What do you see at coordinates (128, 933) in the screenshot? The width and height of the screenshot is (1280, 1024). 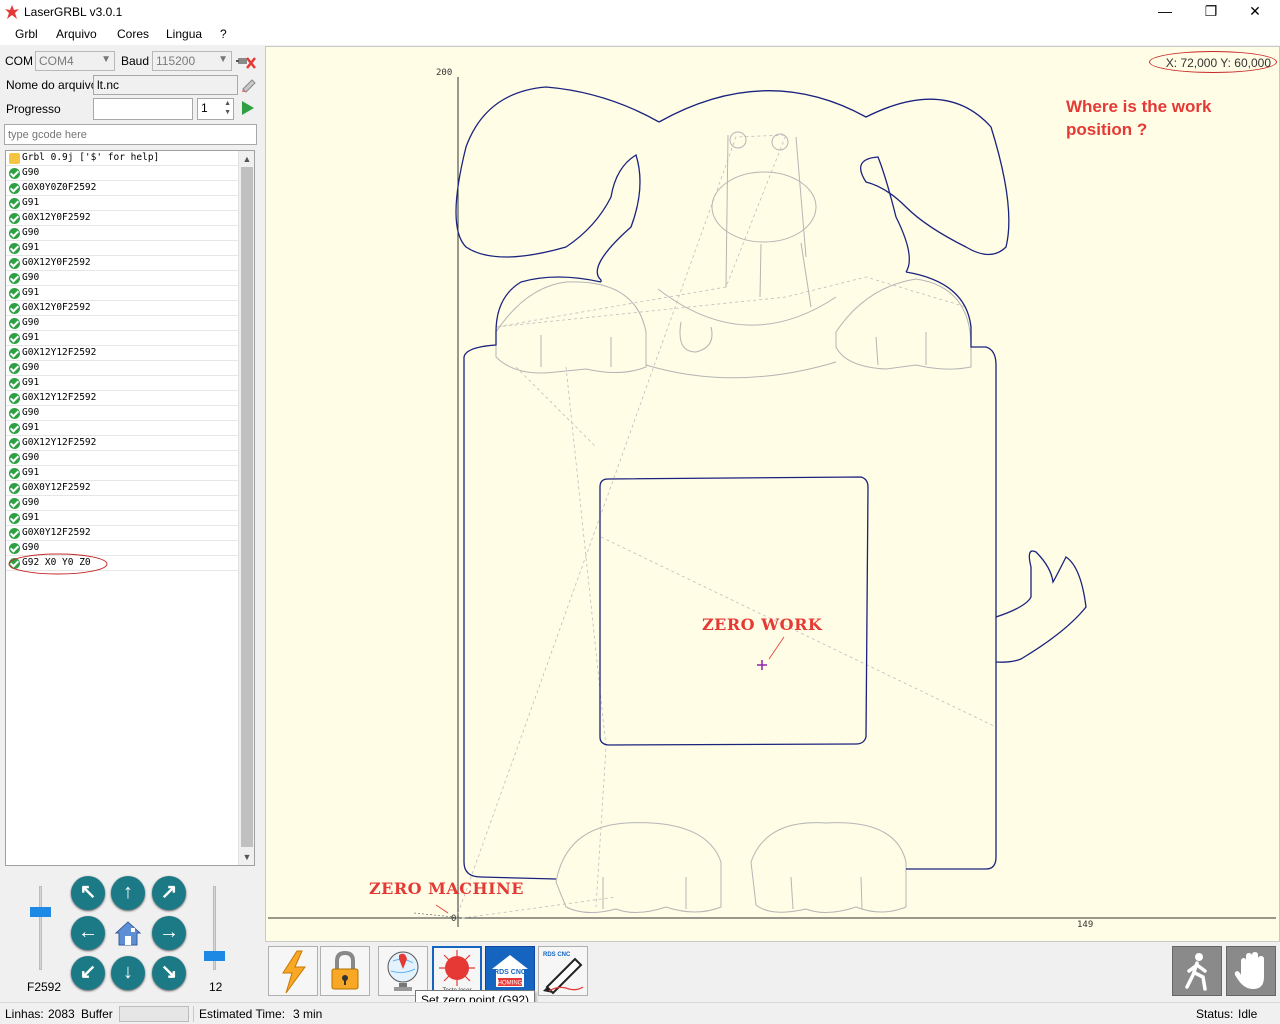 I see `home-button` at bounding box center [128, 933].